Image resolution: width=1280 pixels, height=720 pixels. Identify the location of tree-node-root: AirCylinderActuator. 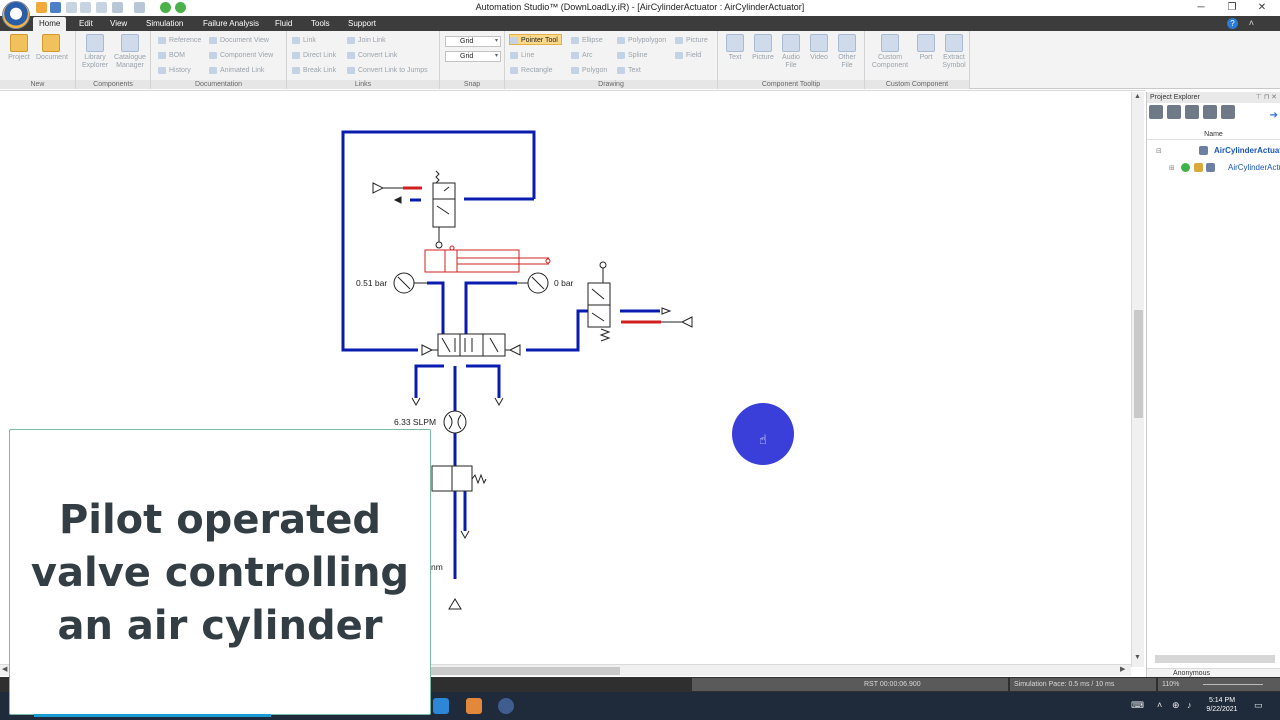
(1247, 150).